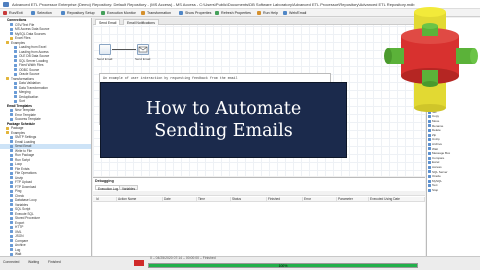 This screenshot has height=270, width=480. What do you see at coordinates (108, 188) in the screenshot?
I see `tab-execution-log: Execution Log` at bounding box center [108, 188].